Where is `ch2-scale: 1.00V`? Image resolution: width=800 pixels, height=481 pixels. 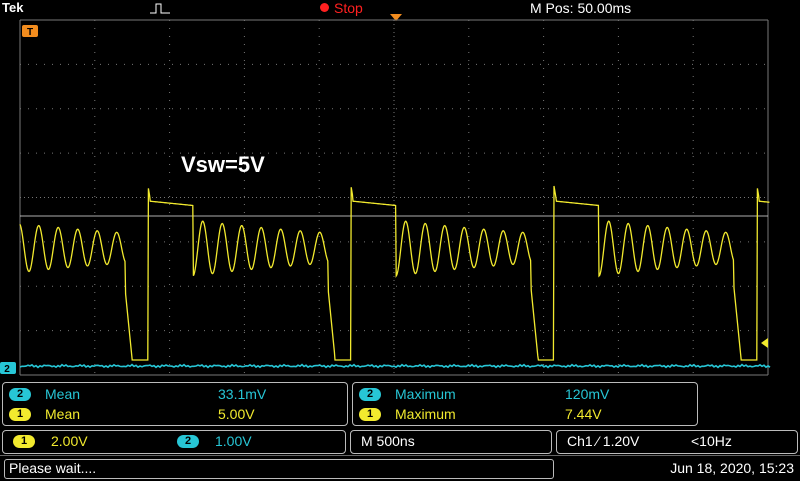
ch2-scale: 1.00V is located at coordinates (233, 441).